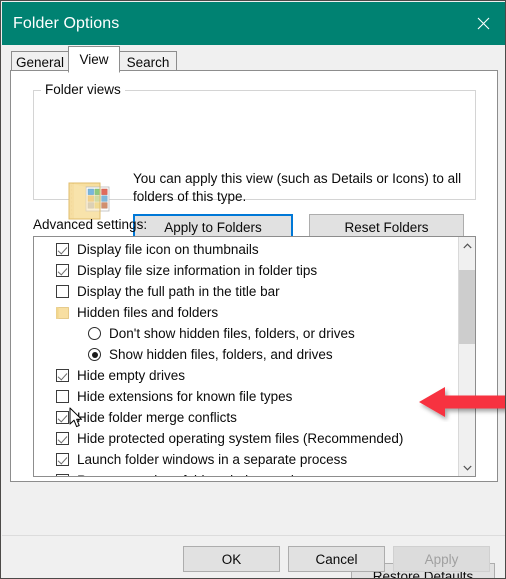 The height and width of the screenshot is (579, 506). I want to click on advanced-setting-row: Display the full path in the title bar, so click(245, 291).